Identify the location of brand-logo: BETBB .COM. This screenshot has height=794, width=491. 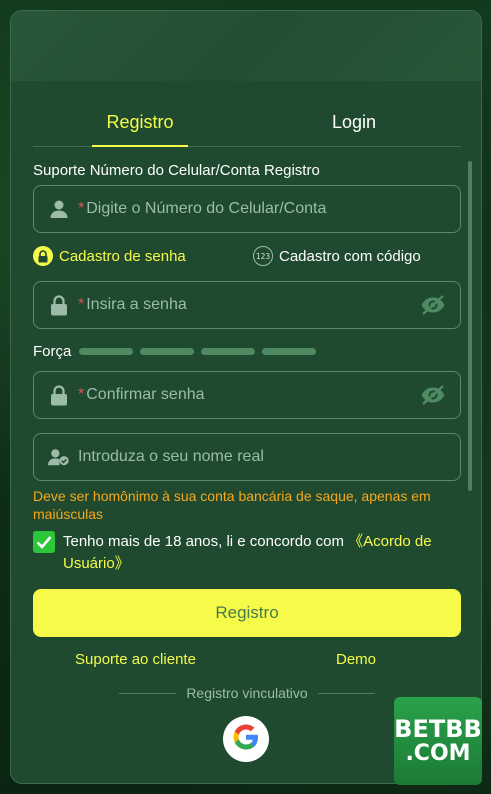
(438, 741).